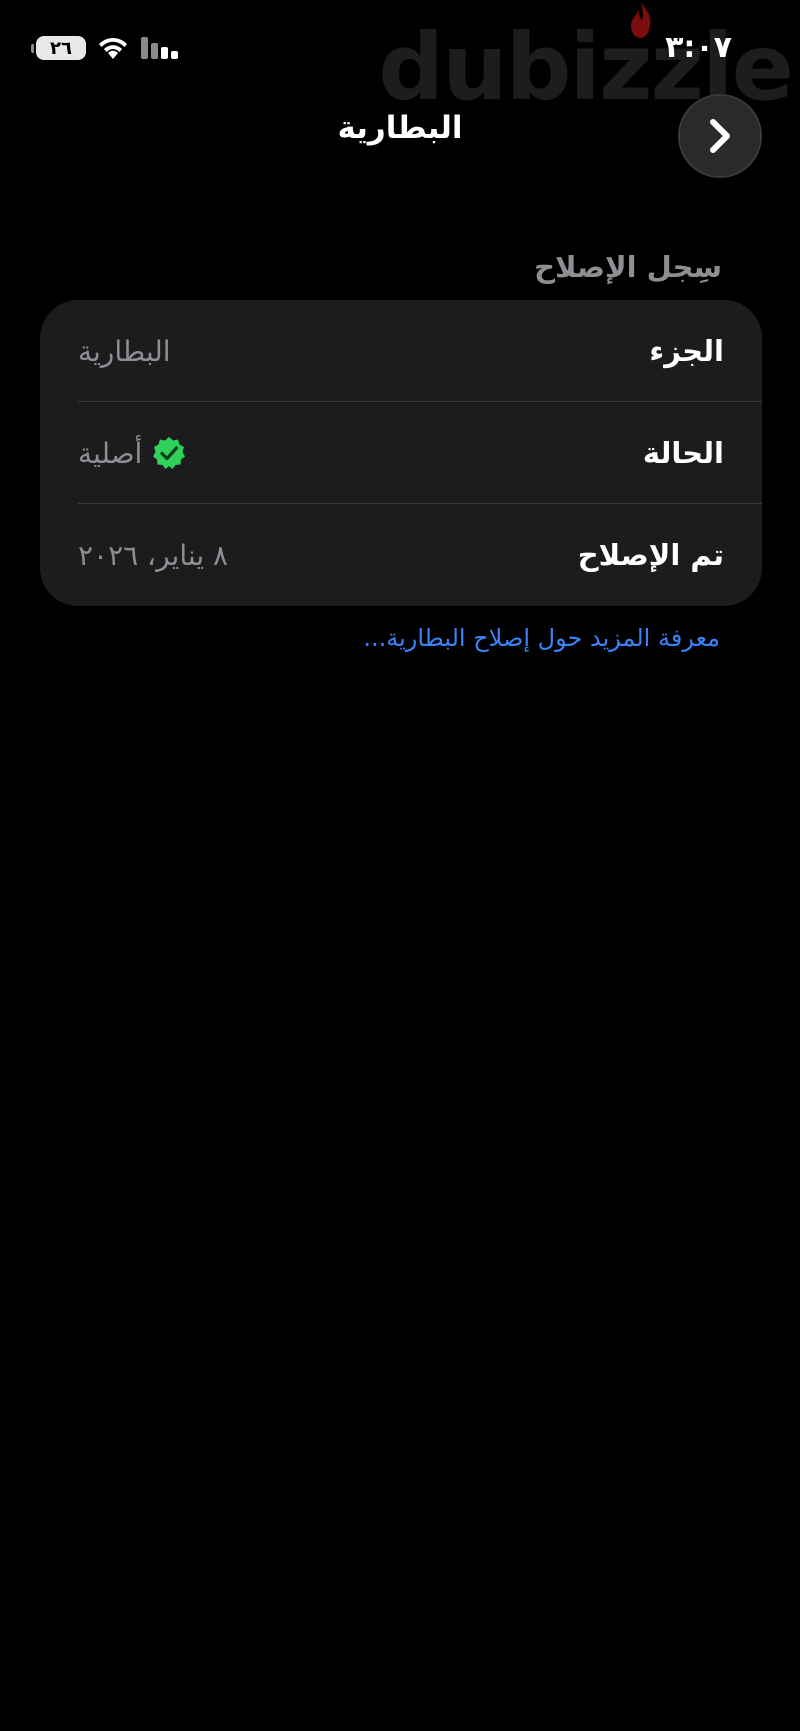 The height and width of the screenshot is (1731, 800). Describe the element at coordinates (400, 48) in the screenshot. I see `status-bar: ٢٦ ٣:٠٧` at that location.